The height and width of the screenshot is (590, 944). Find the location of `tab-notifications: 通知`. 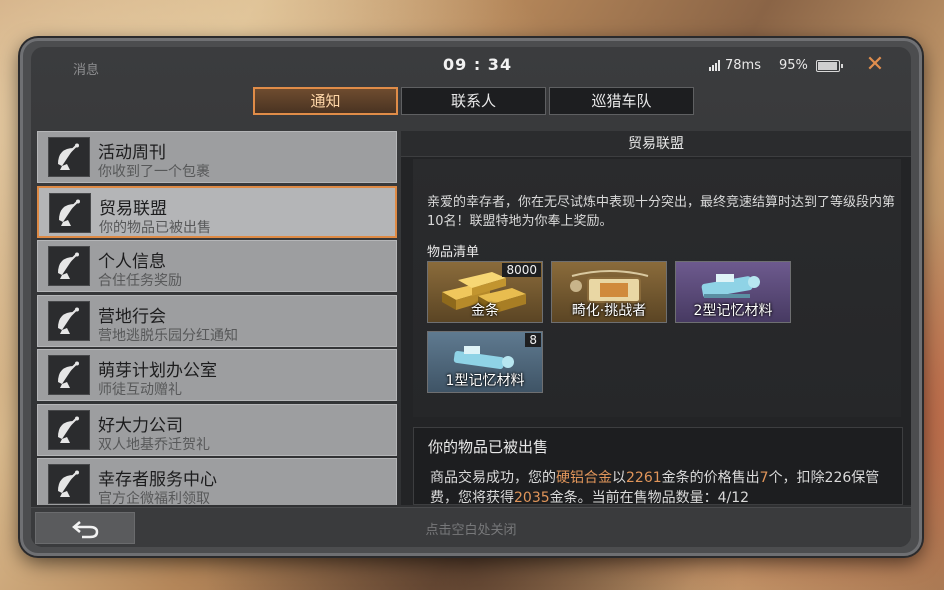

tab-notifications: 通知 is located at coordinates (325, 101).